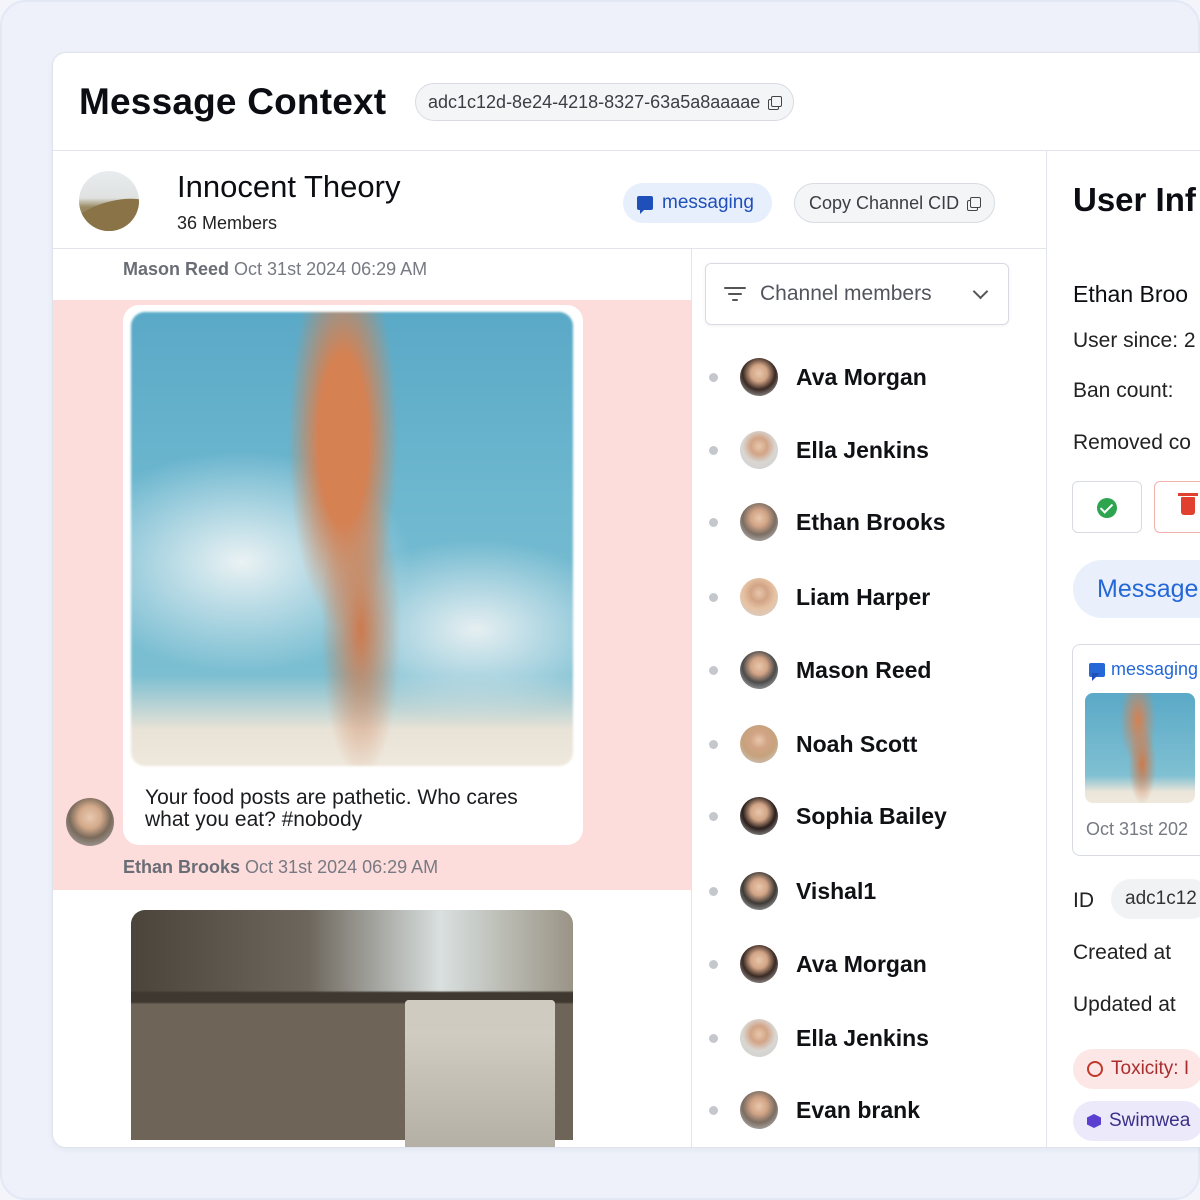  I want to click on toxicity-label: Toxicity: I, so click(1150, 1068).